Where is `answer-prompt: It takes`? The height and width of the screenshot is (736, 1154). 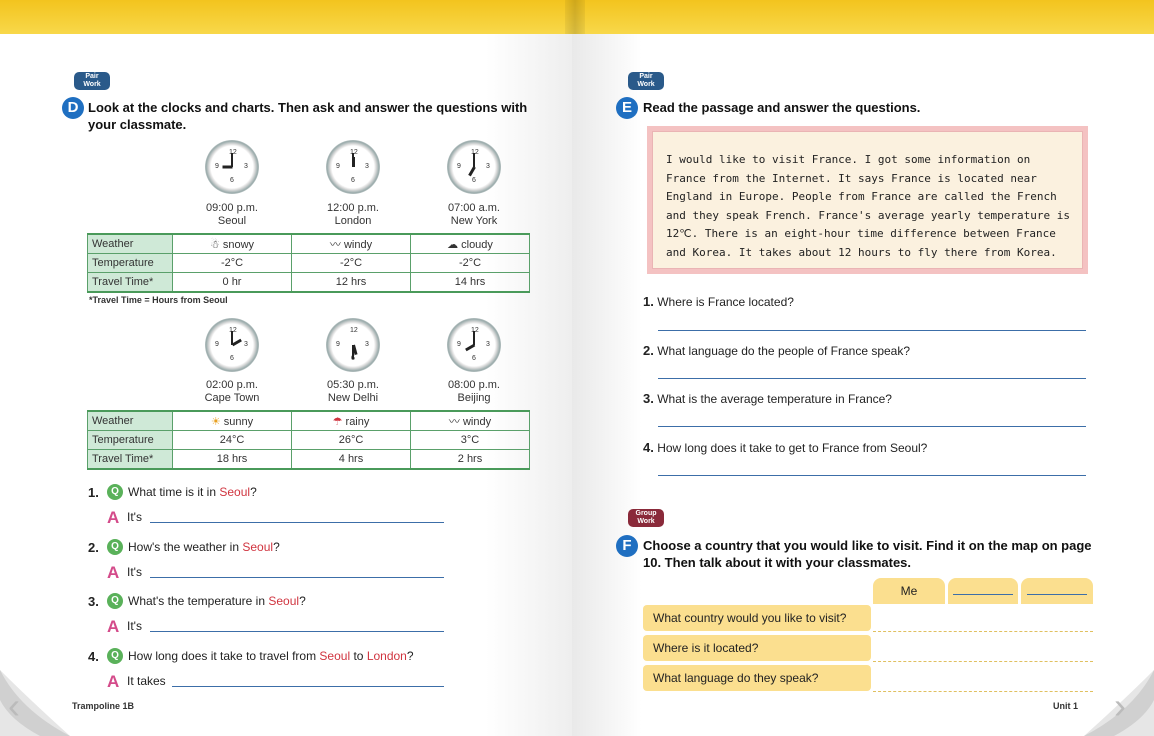
answer-prompt: It takes is located at coordinates (146, 681).